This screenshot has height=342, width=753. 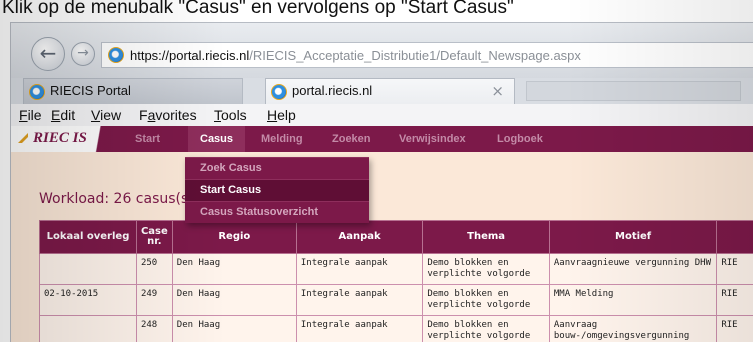 What do you see at coordinates (277, 212) in the screenshot?
I see `menu-item-casus-statusoverzicht: Casus Statusoverzicht` at bounding box center [277, 212].